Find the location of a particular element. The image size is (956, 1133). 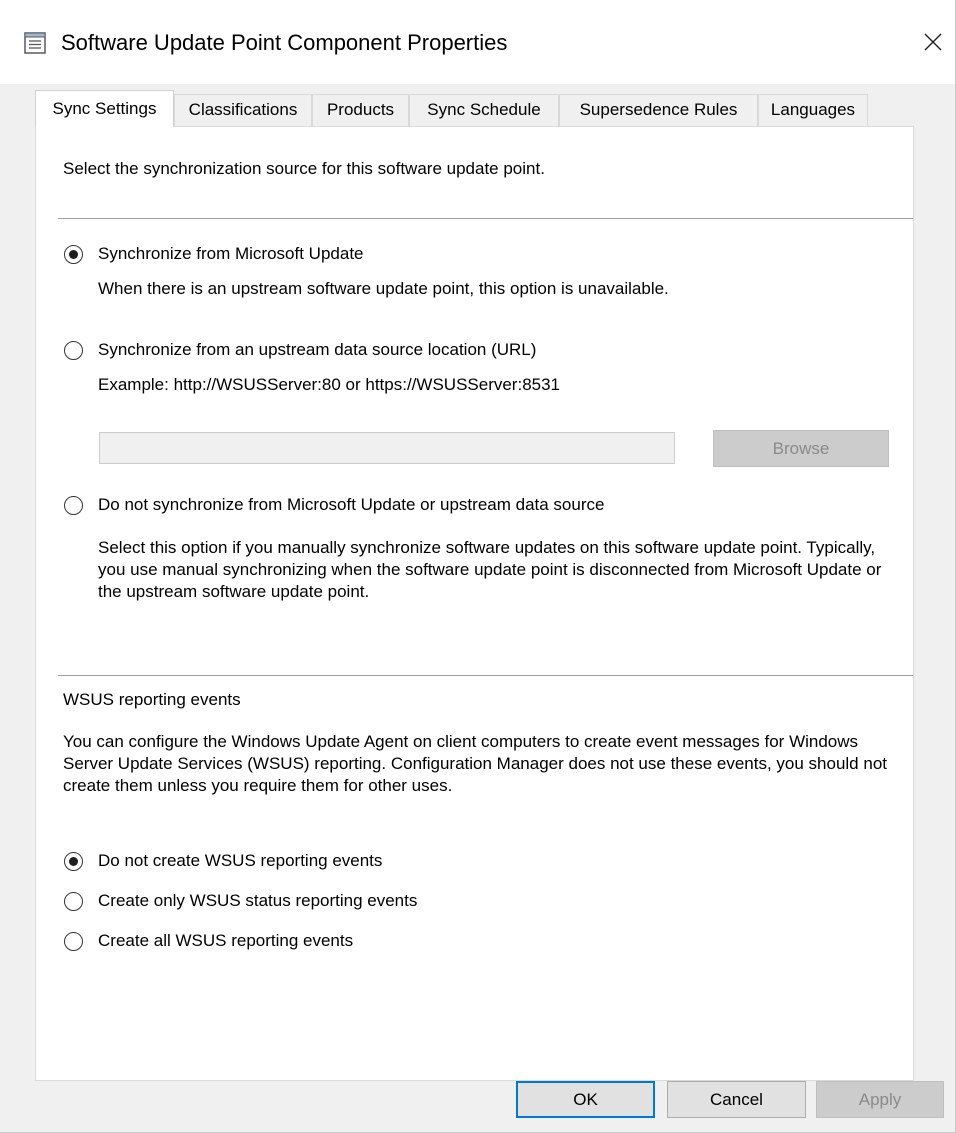

sync-microsoft-label: Synchronize from Microsoft Update is located at coordinates (231, 253).